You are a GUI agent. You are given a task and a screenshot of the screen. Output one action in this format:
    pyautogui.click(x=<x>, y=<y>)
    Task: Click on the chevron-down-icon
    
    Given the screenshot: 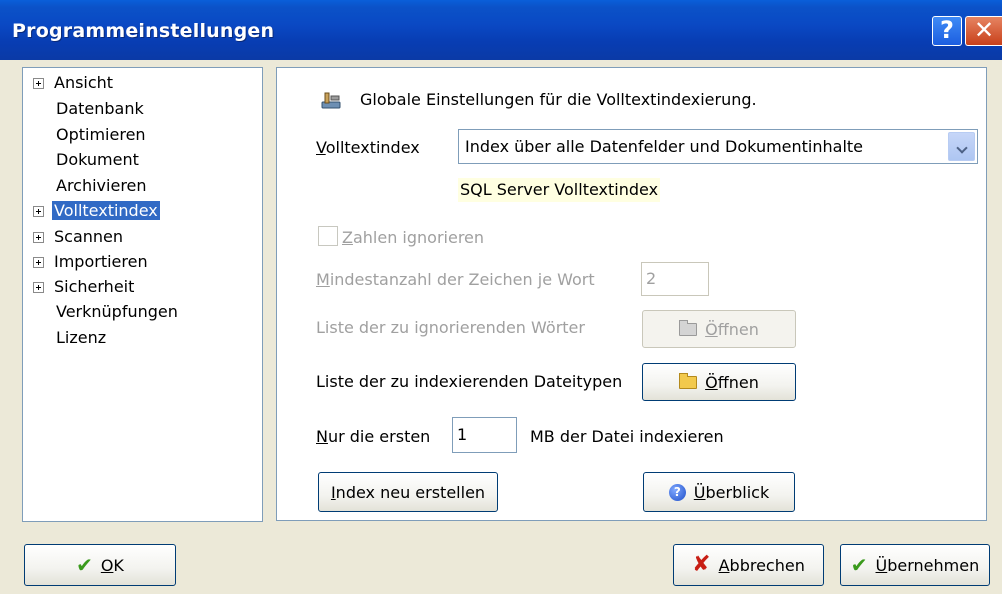 What is the action you would take?
    pyautogui.click(x=961, y=146)
    